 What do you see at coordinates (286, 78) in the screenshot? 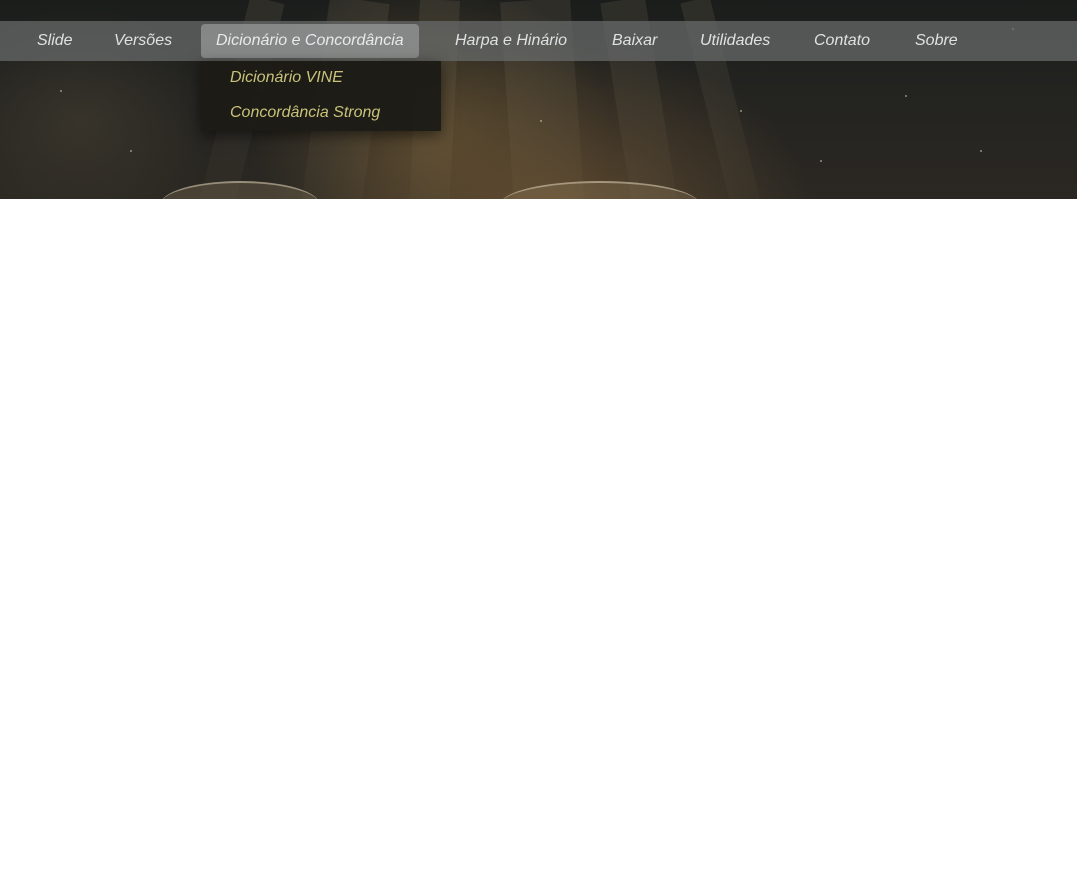
I see `dropdown-item-dicionario-vine: Dicionário VINE` at bounding box center [286, 78].